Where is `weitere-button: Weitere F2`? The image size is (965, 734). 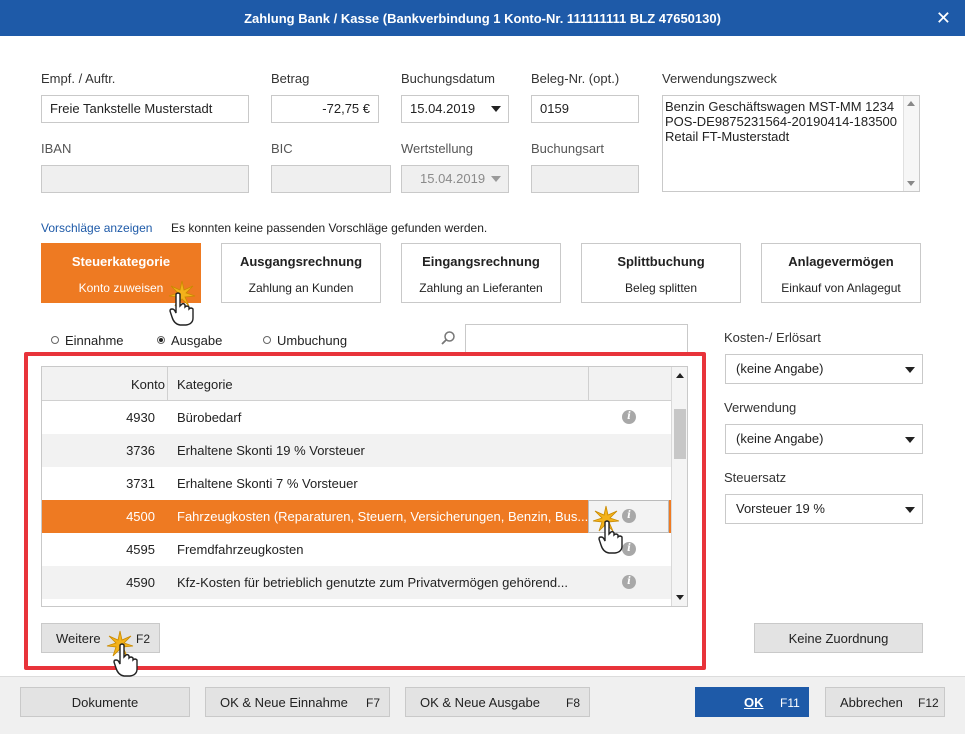
weitere-button: Weitere F2 is located at coordinates (100, 638).